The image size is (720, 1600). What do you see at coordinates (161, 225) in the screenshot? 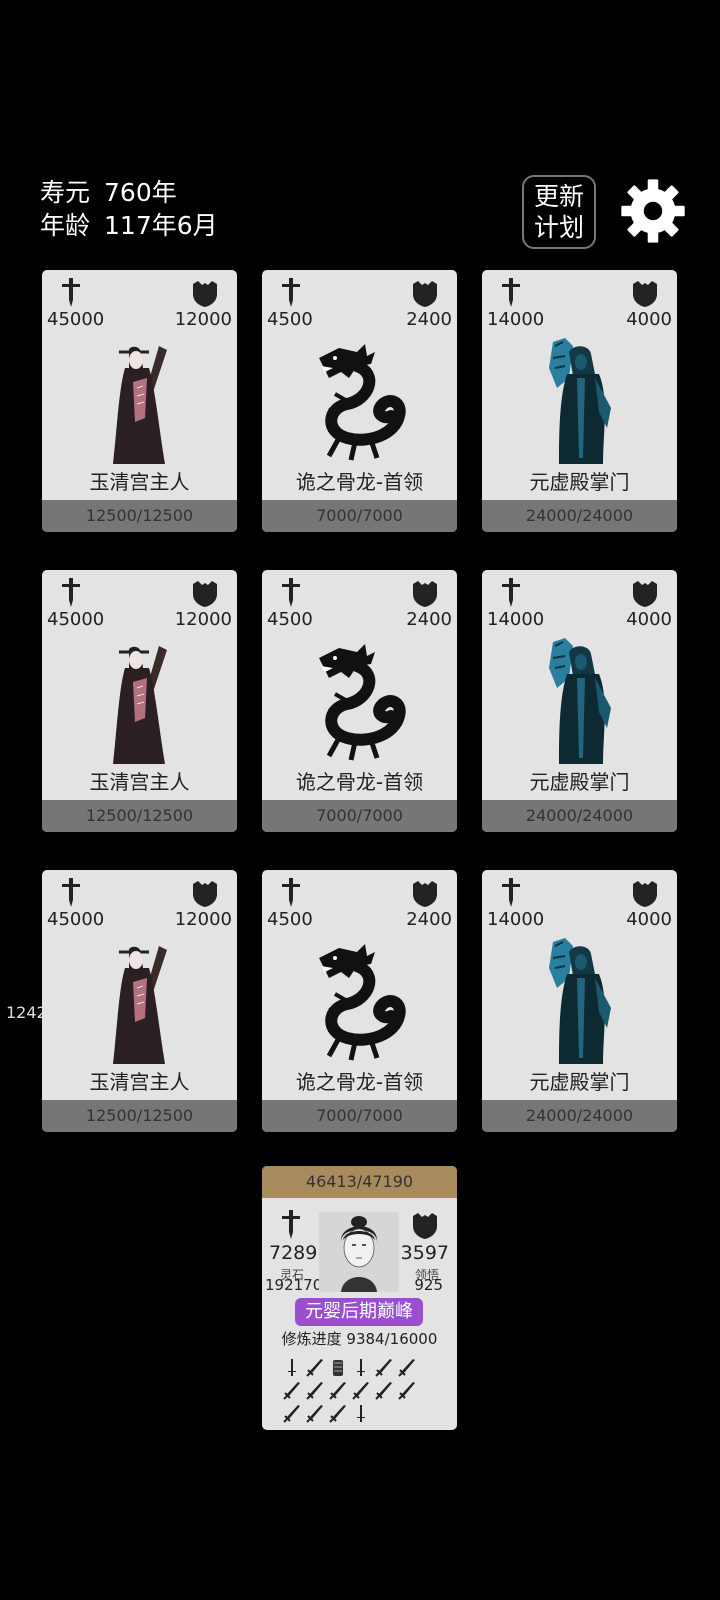
I see `age-value: 117年6月` at bounding box center [161, 225].